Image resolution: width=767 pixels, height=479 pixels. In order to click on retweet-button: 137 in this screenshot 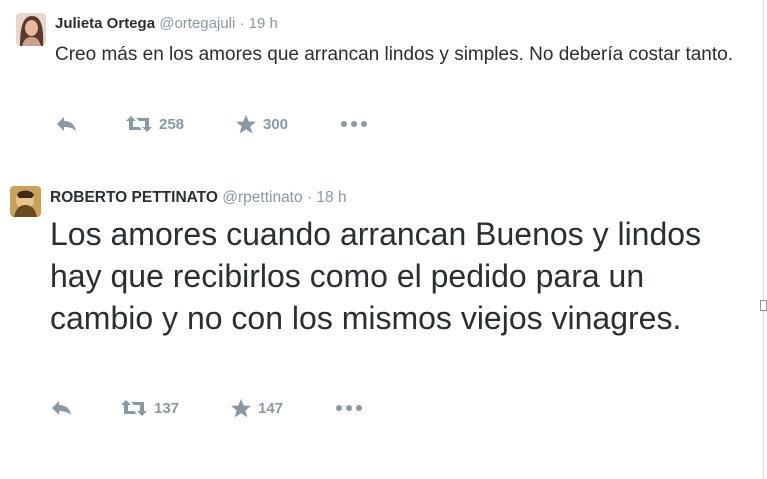, I will do `click(175, 408)`.